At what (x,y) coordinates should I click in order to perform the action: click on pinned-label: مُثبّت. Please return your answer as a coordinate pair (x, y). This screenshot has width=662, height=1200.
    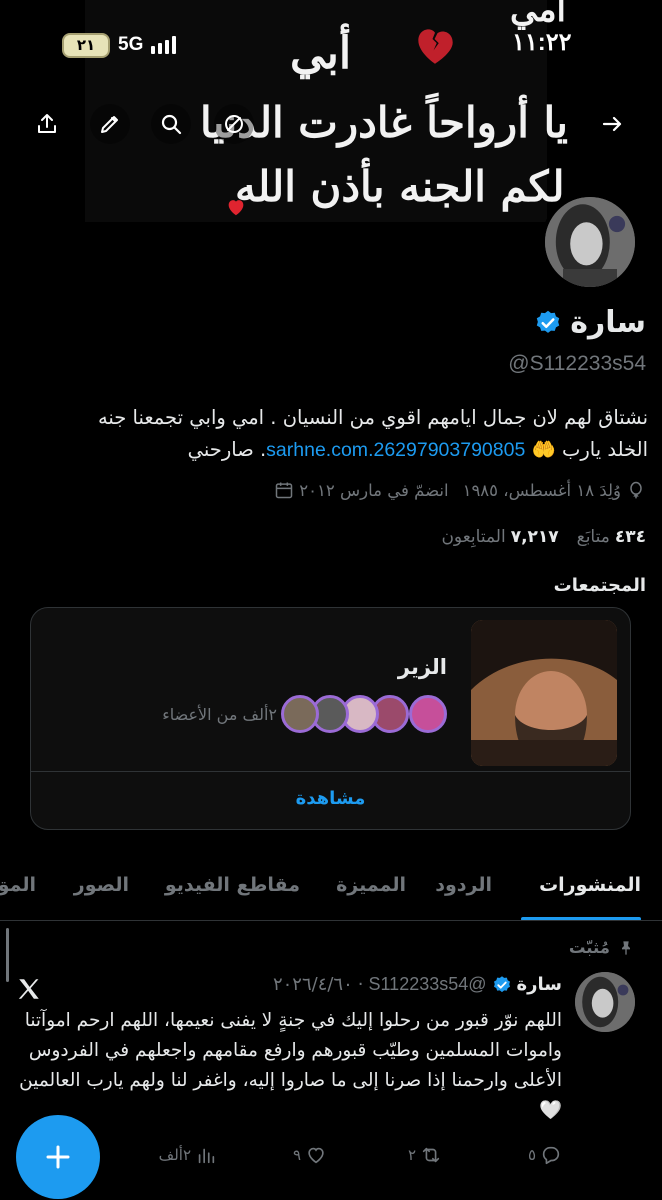
    Looking at the image, I should click on (589, 947).